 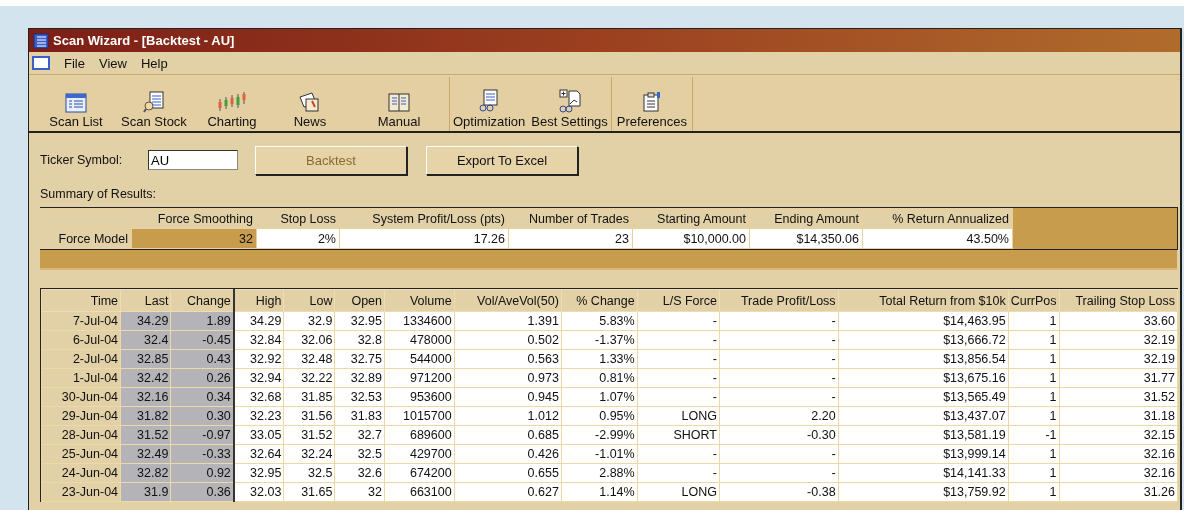 I want to click on candlestick-chart-icon, so click(x=232, y=102).